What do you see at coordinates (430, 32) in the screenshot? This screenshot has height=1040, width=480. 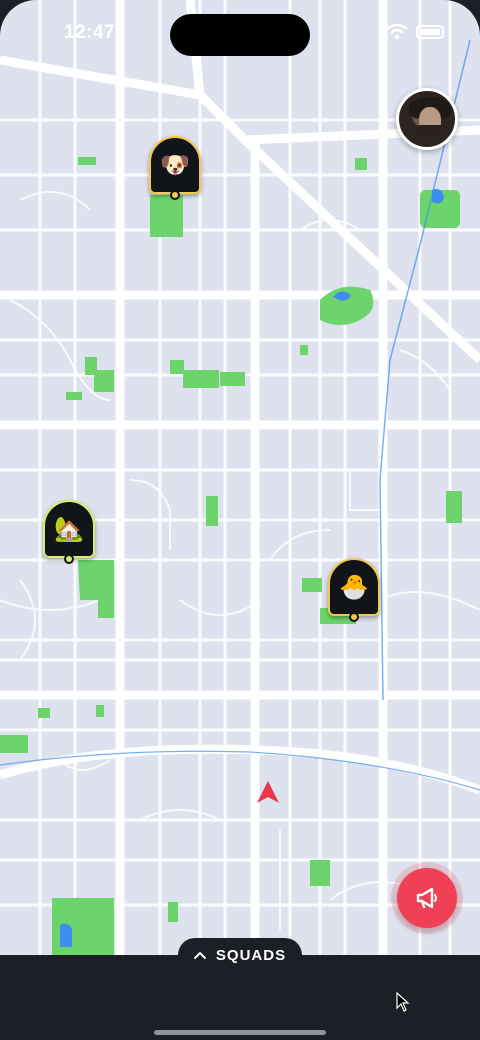 I see `battery-icon` at bounding box center [430, 32].